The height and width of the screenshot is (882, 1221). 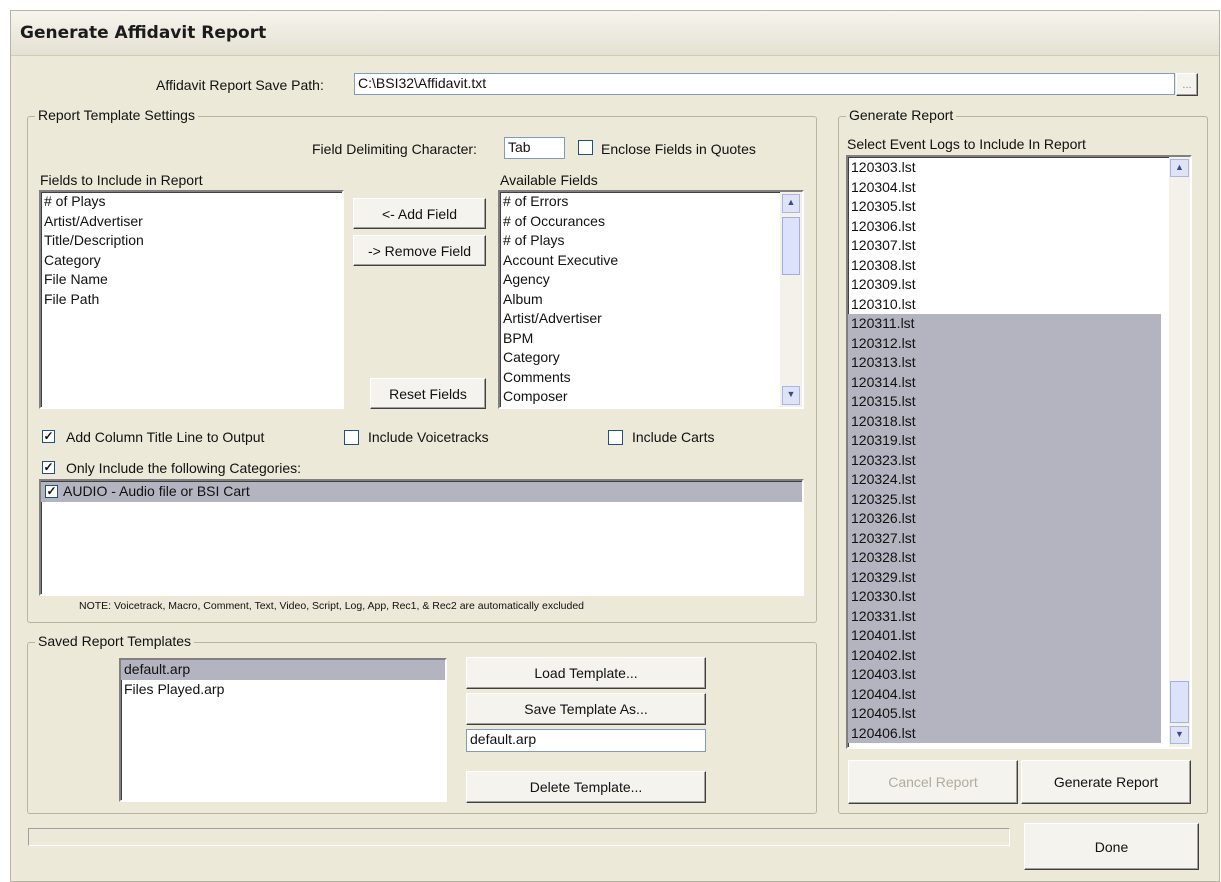 What do you see at coordinates (1004, 343) in the screenshot?
I see `event-log-item: 120312.lst` at bounding box center [1004, 343].